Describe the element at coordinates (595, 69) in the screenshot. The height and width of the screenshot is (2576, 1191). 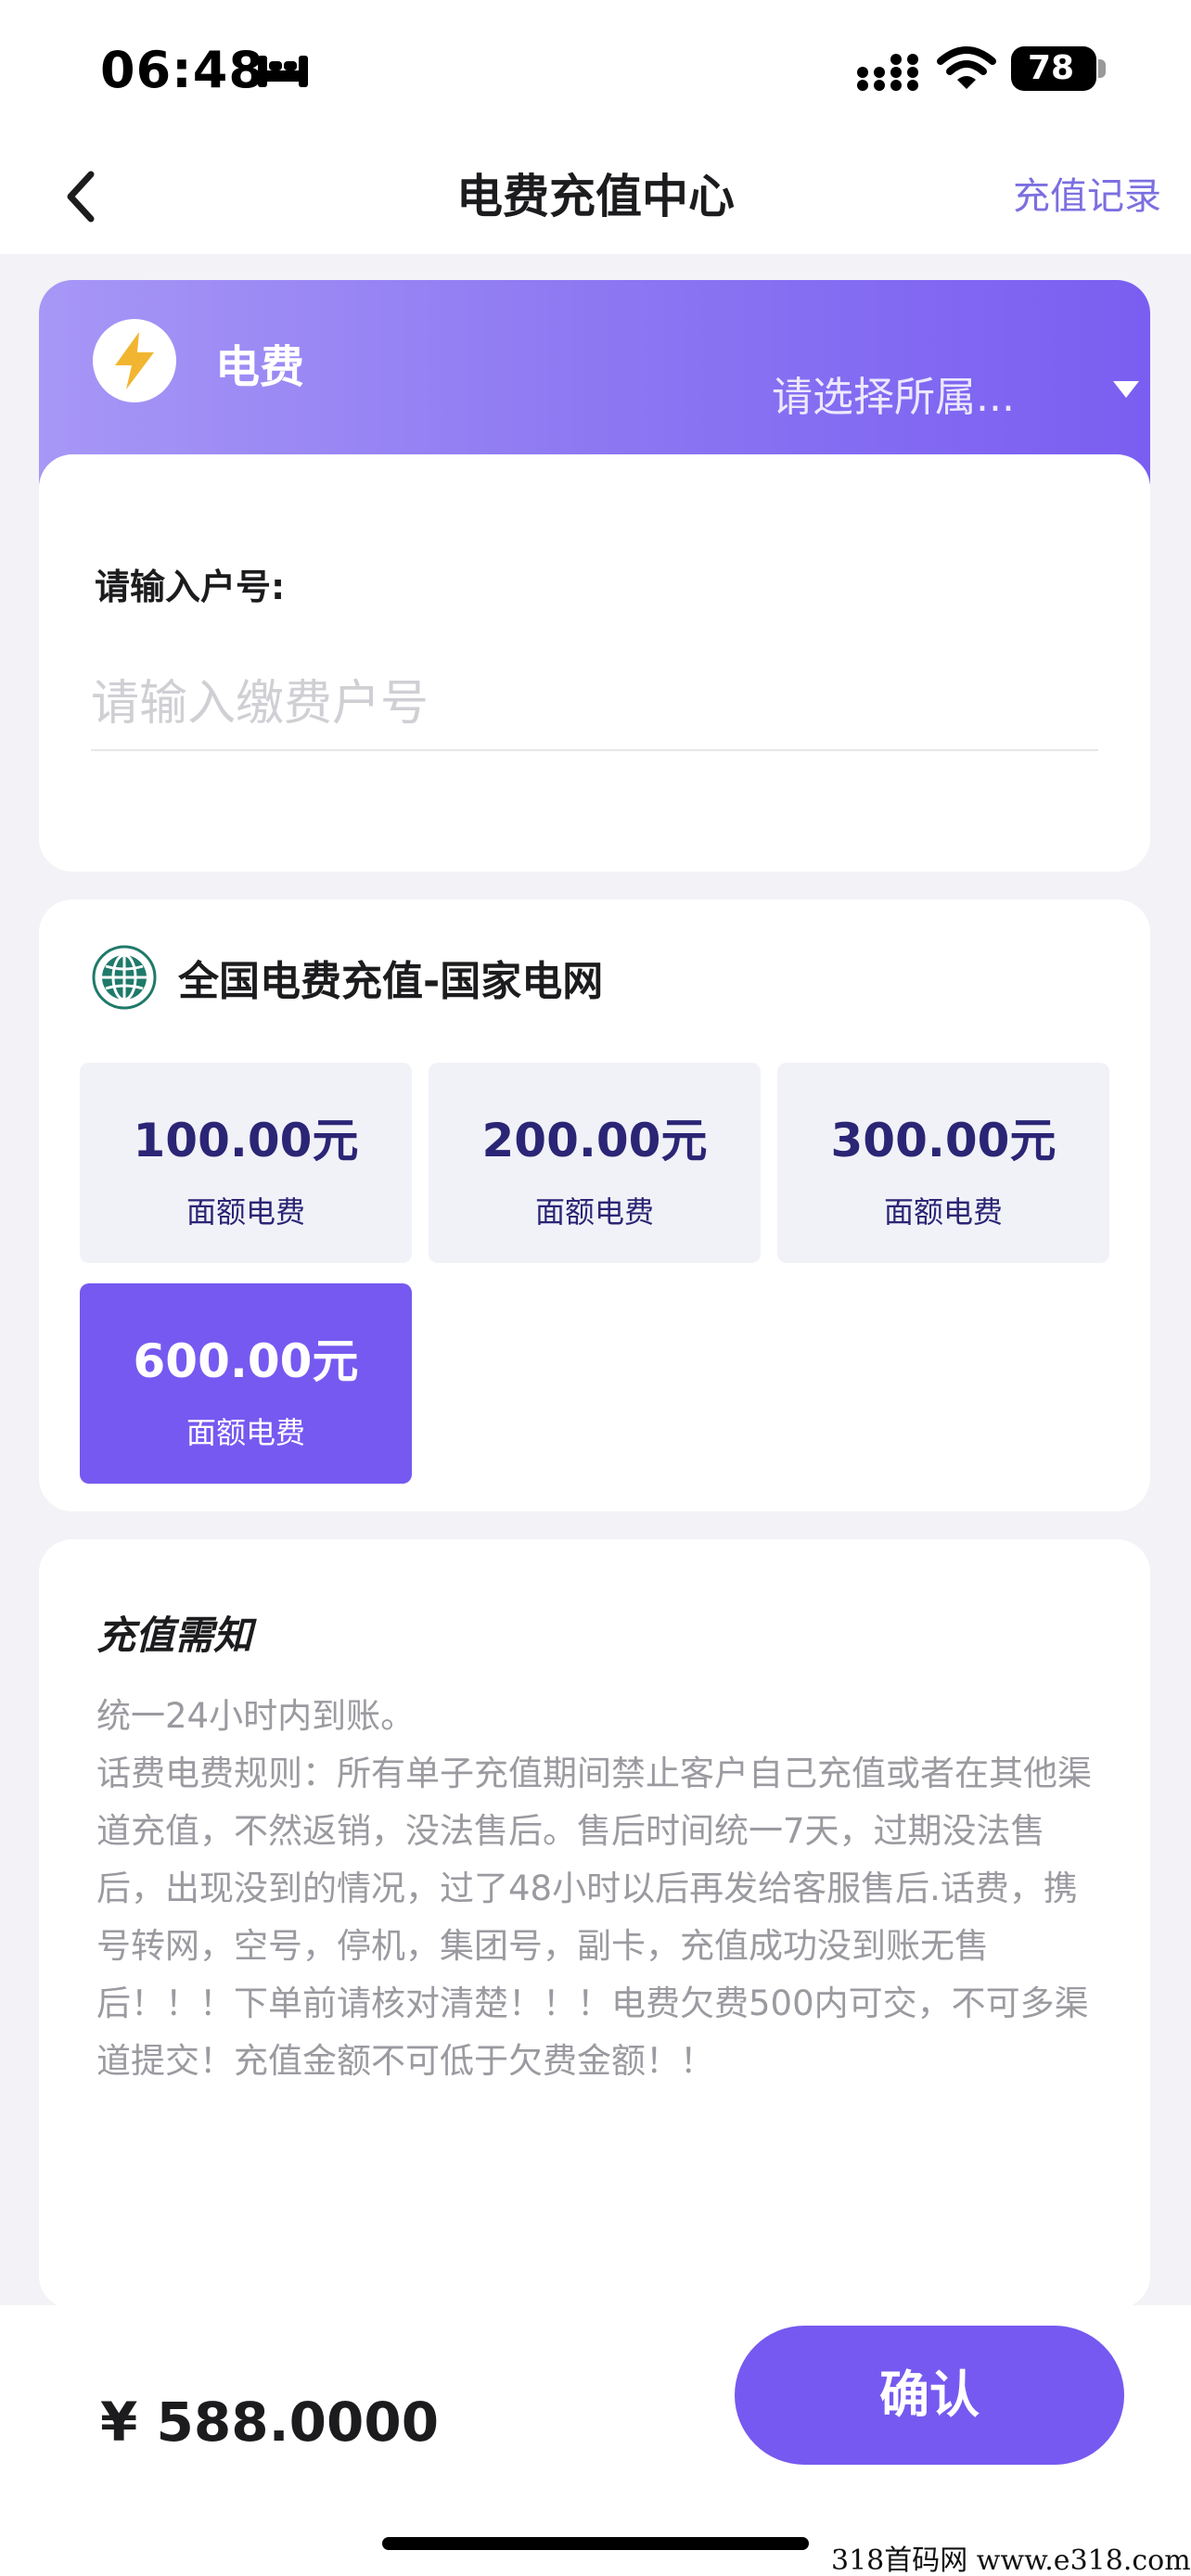
I see `status-bar: 06:48 78` at that location.